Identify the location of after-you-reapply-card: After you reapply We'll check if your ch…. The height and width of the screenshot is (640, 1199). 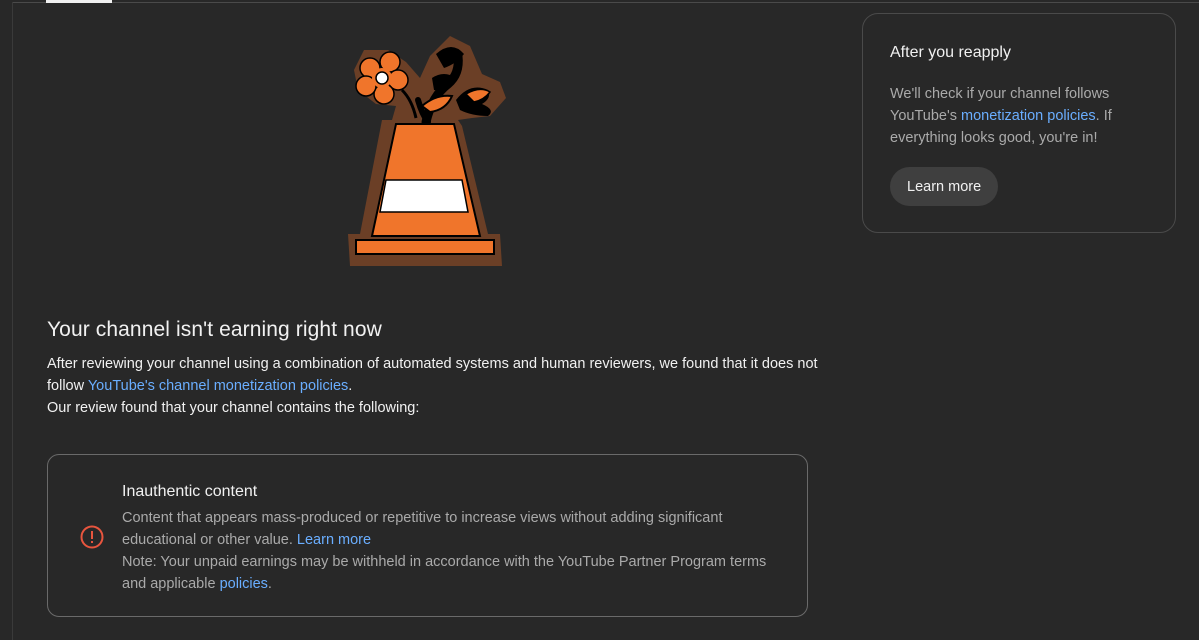
(1019, 123).